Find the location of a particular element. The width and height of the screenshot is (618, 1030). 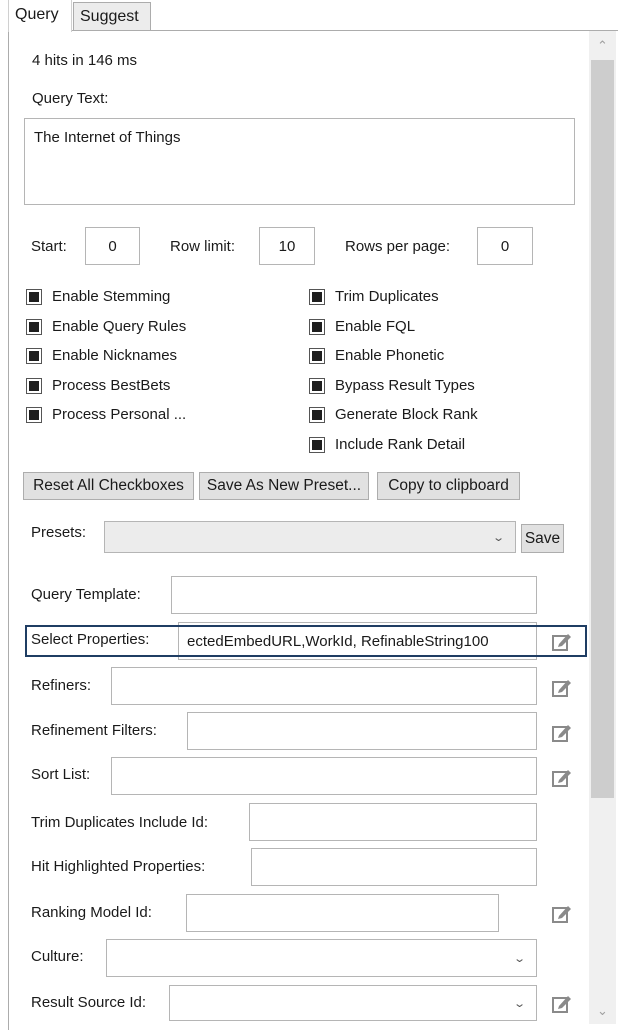

checkbox-label: Process BestBets is located at coordinates (111, 385).